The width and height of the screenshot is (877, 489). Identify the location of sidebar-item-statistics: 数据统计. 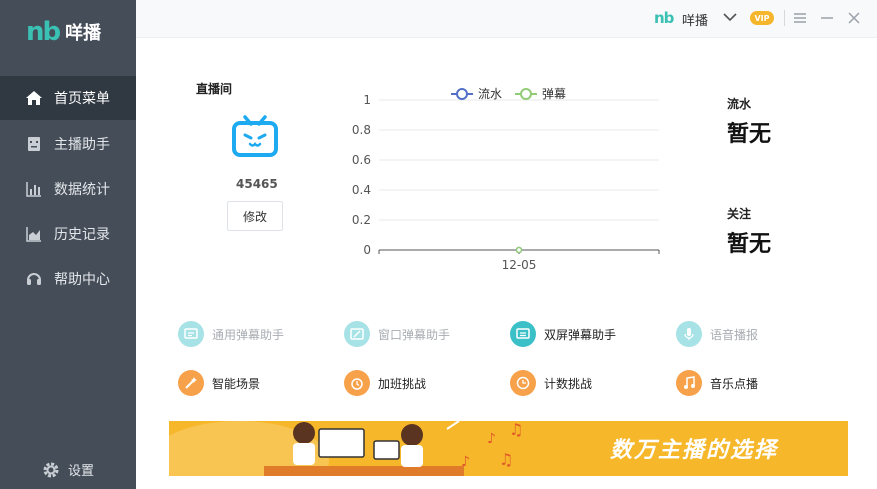
(68, 189).